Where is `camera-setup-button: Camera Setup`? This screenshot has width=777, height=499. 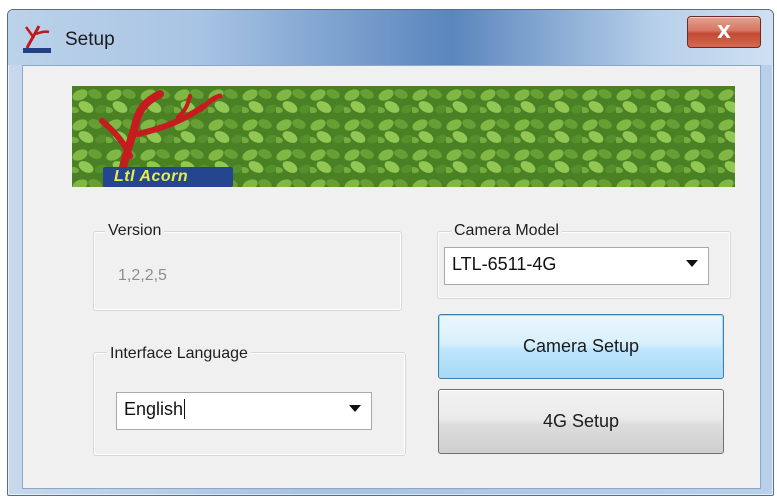 camera-setup-button: Camera Setup is located at coordinates (581, 346).